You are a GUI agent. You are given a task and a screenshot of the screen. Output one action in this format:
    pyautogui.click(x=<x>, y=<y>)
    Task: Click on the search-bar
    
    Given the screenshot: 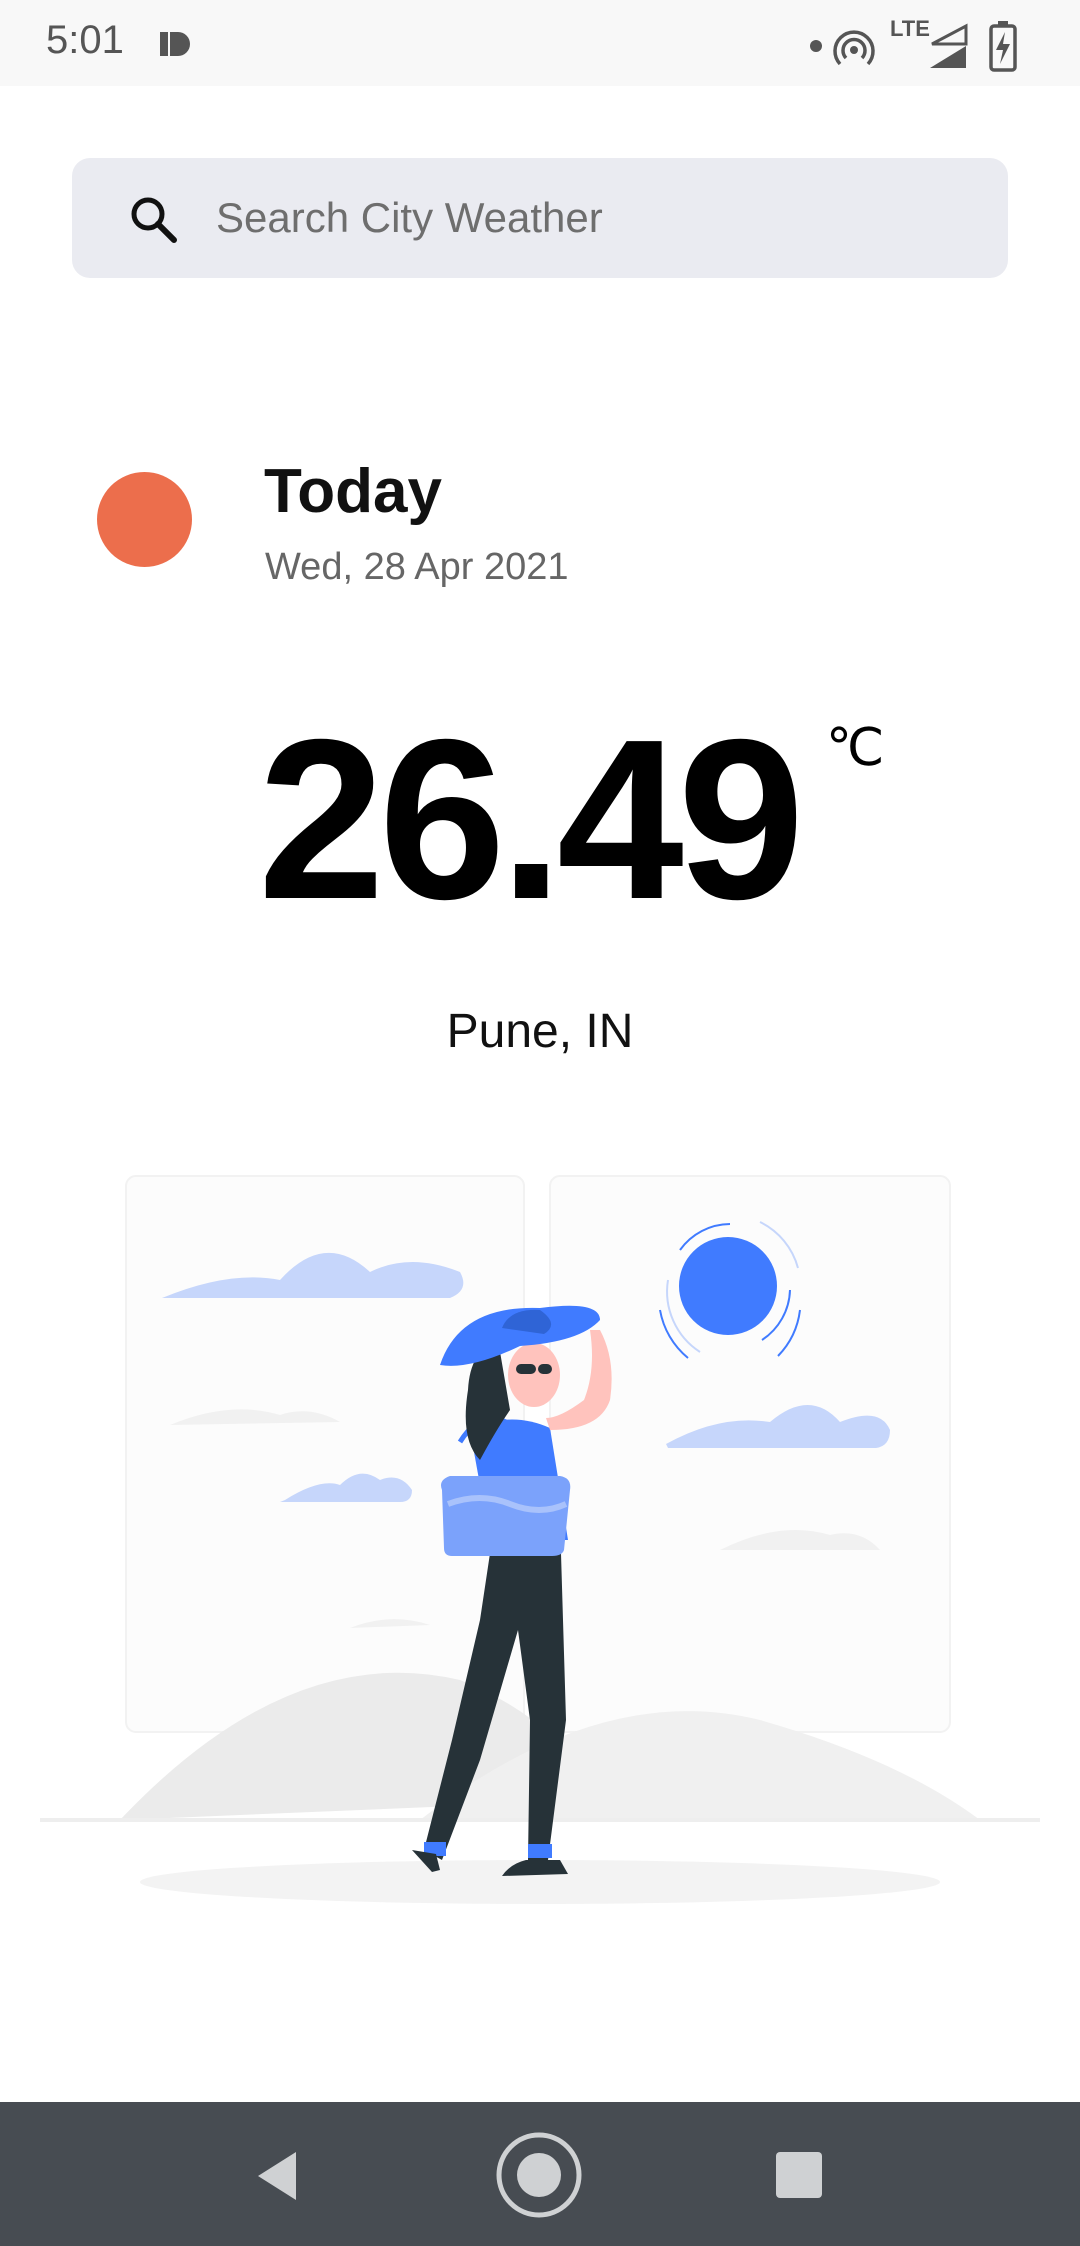 What is the action you would take?
    pyautogui.click(x=540, y=218)
    